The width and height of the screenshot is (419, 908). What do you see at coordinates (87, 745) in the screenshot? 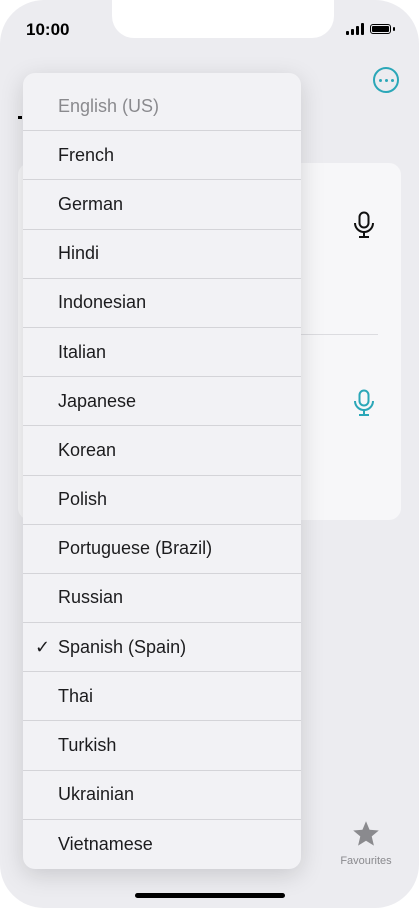
I see `language-item-label: Turkish` at bounding box center [87, 745].